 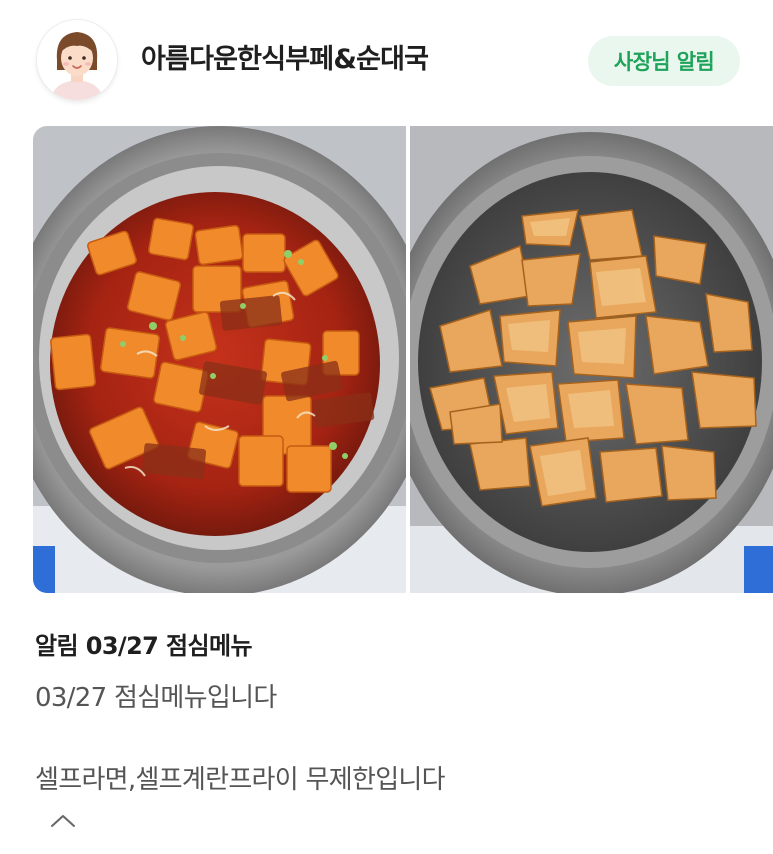 What do you see at coordinates (156, 698) in the screenshot?
I see `post-subtitle: 03/27 점심메뉴입니다` at bounding box center [156, 698].